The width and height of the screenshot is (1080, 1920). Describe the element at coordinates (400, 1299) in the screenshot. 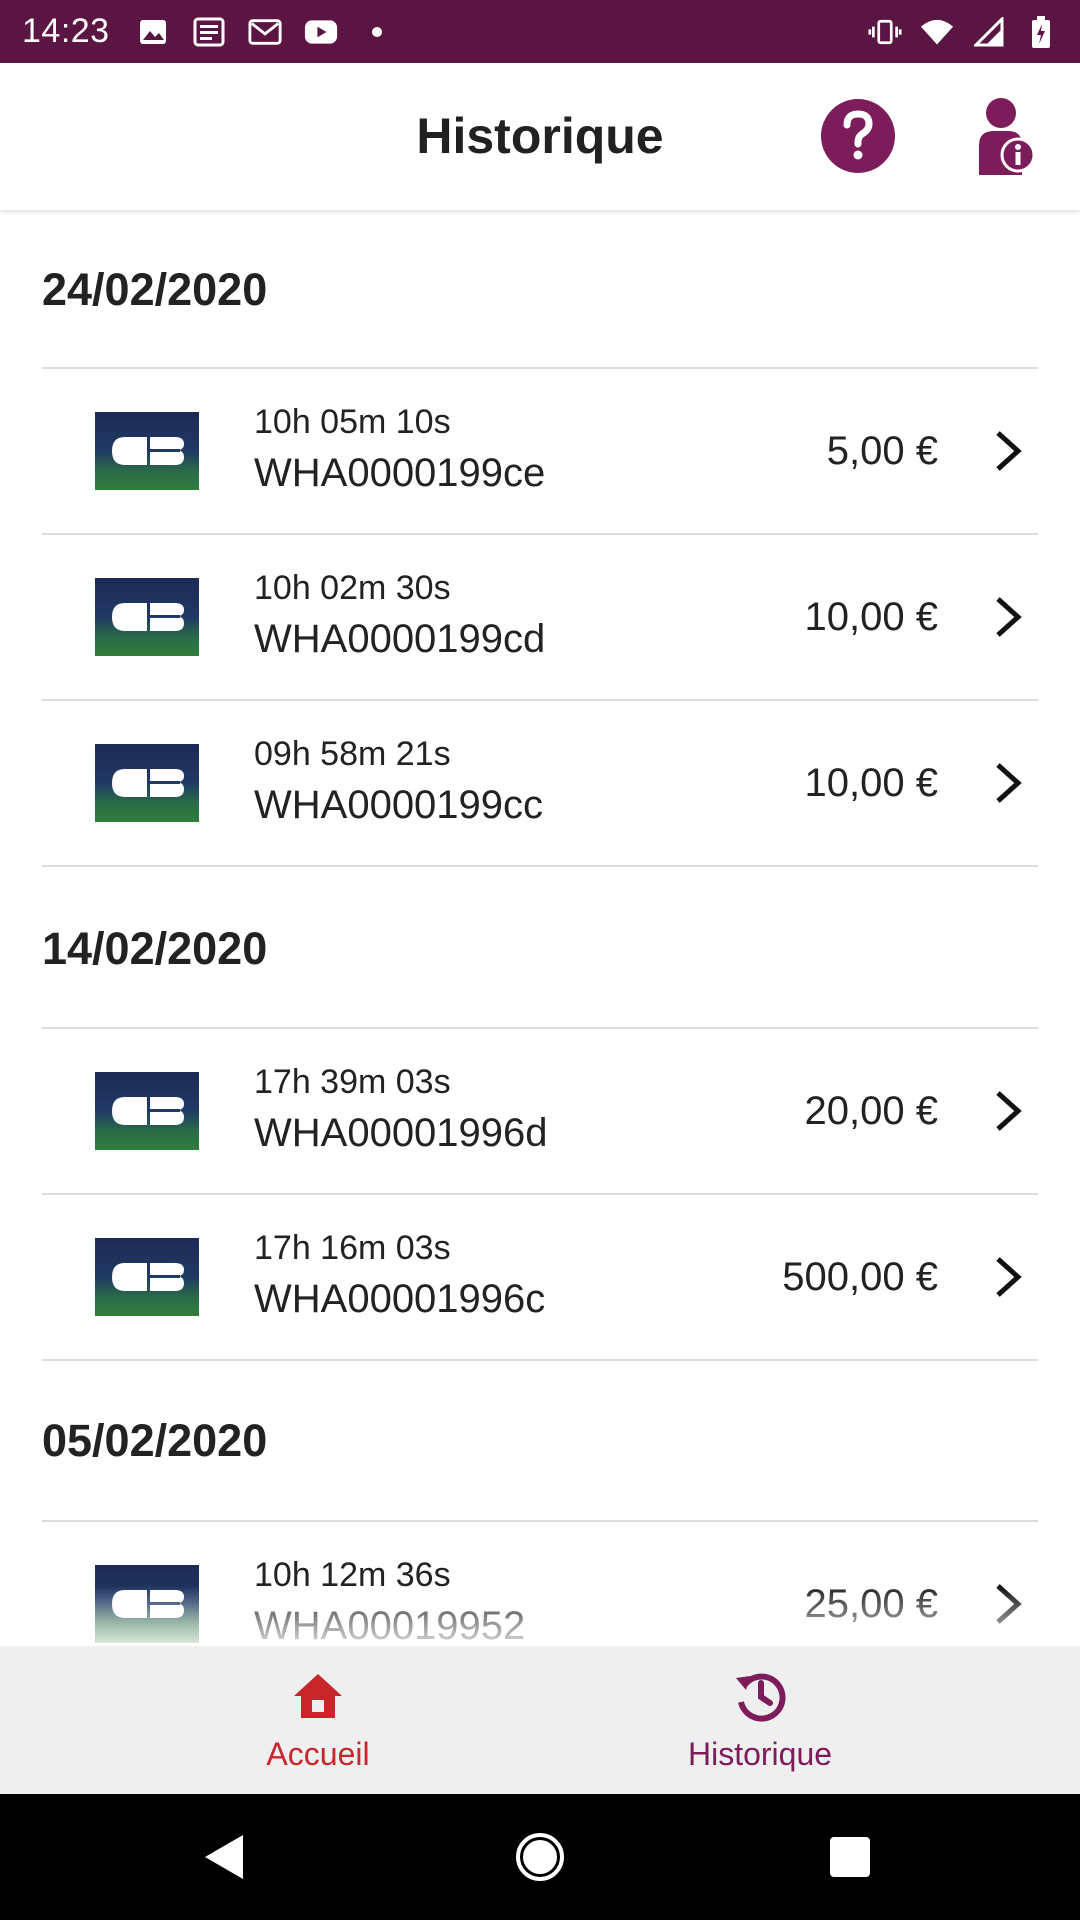

I see `transaction-id: WHA00001996c` at that location.